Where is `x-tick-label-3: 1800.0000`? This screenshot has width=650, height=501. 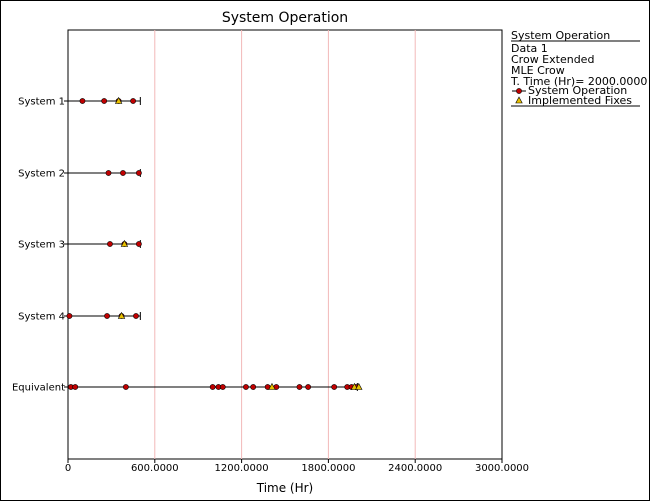
x-tick-label-3: 1800.0000 is located at coordinates (328, 468).